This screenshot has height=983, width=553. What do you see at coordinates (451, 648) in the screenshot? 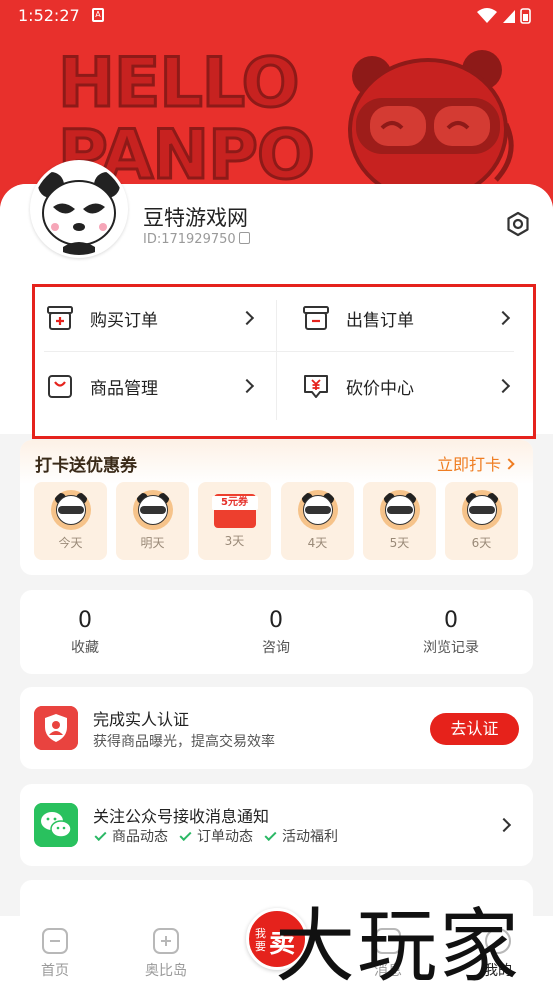
I see `stat-label: 浏览记录` at bounding box center [451, 648].